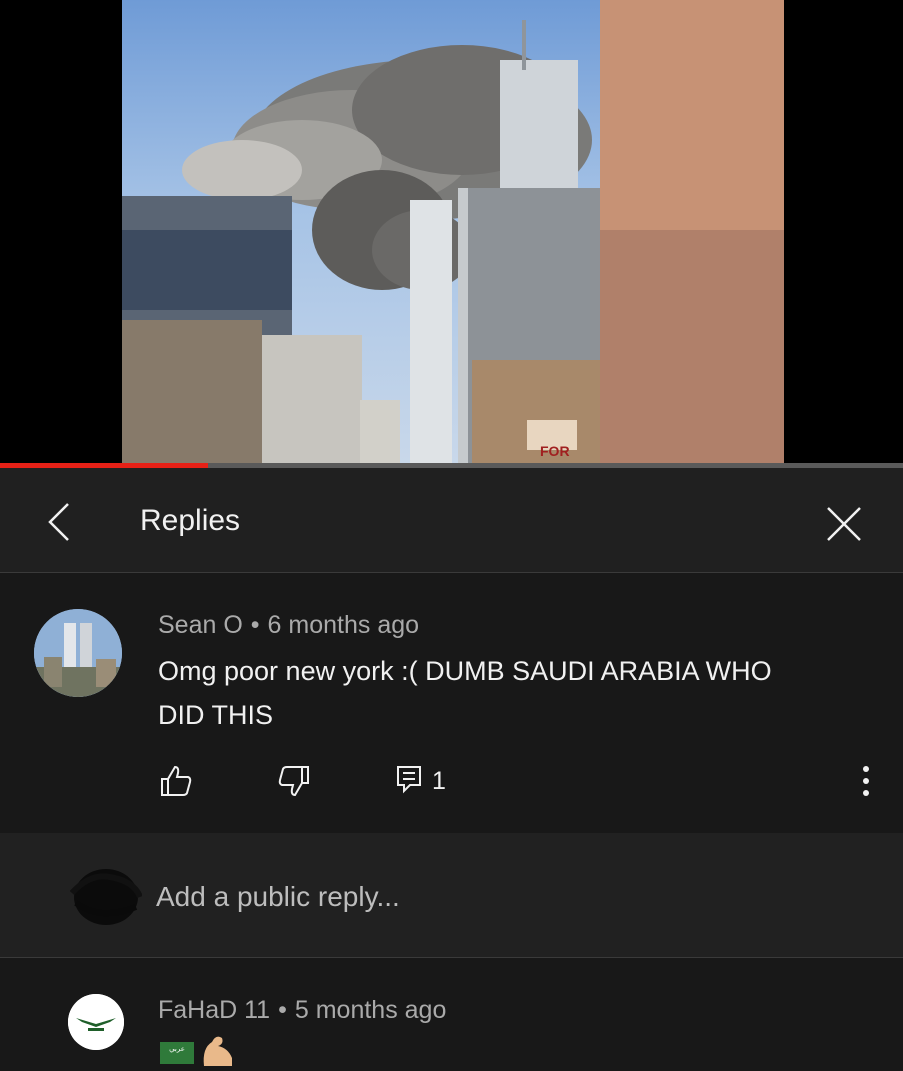 This screenshot has width=903, height=1071. I want to click on dislike-icon, so click(293, 781).